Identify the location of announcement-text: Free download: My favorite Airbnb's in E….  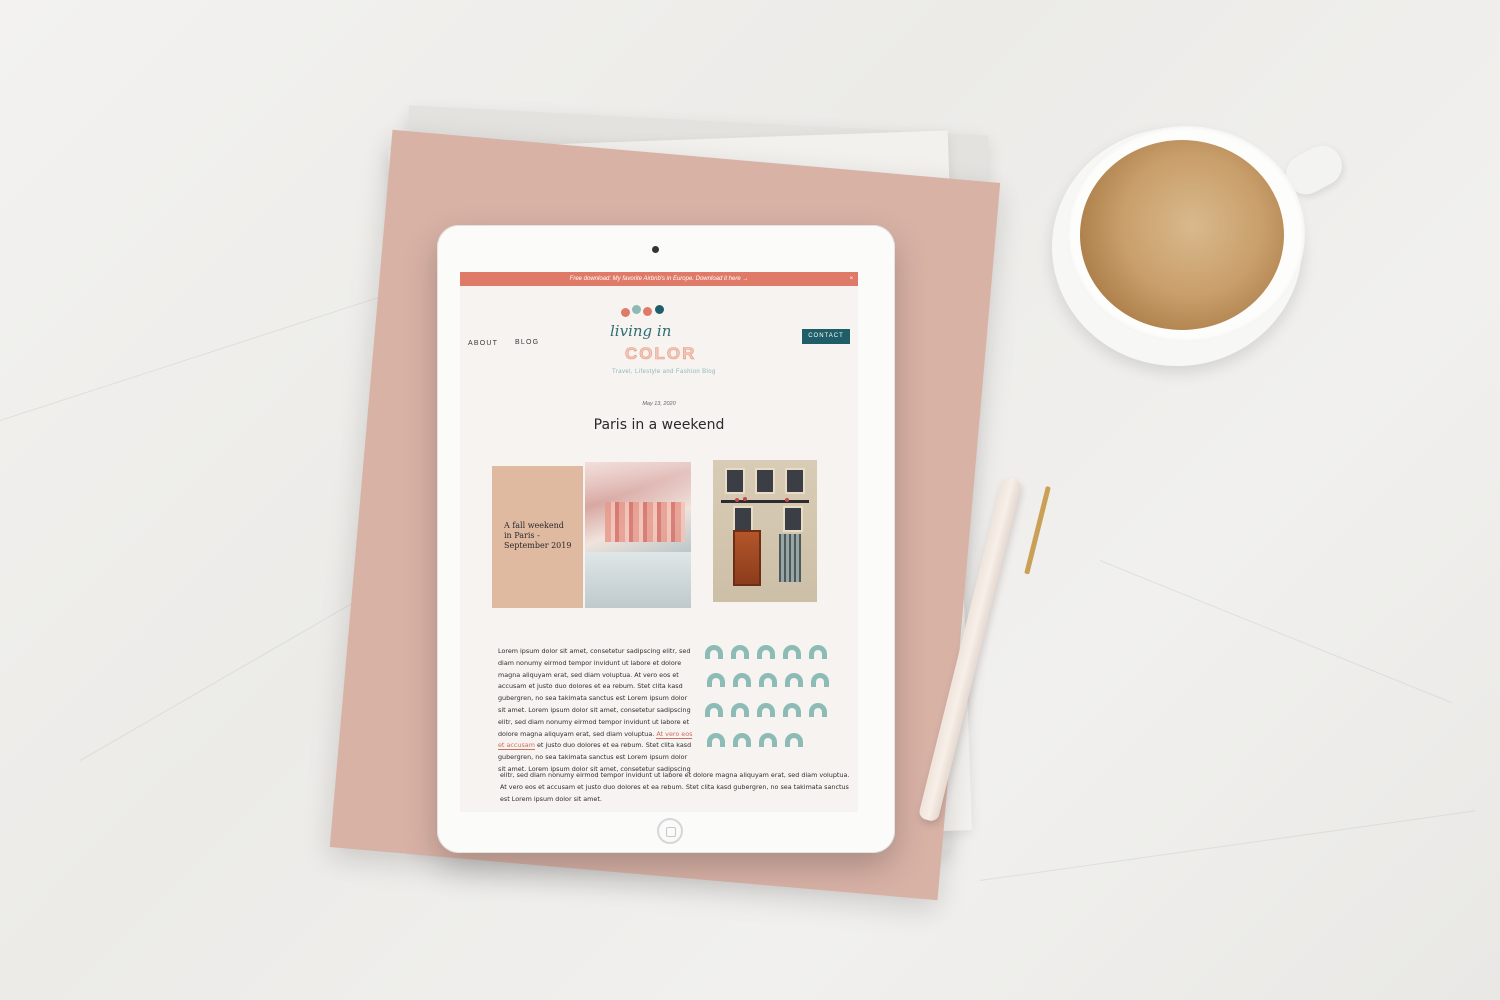
(659, 279).